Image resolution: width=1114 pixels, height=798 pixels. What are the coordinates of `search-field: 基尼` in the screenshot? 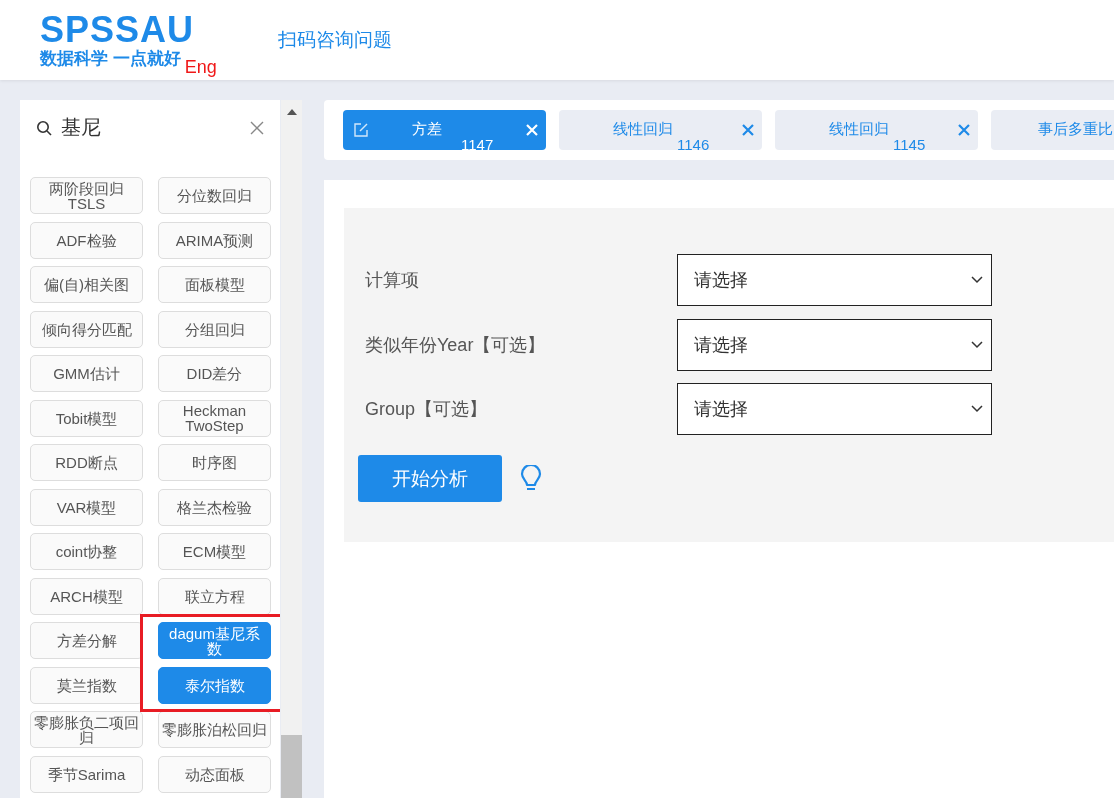 It's located at (150, 127).